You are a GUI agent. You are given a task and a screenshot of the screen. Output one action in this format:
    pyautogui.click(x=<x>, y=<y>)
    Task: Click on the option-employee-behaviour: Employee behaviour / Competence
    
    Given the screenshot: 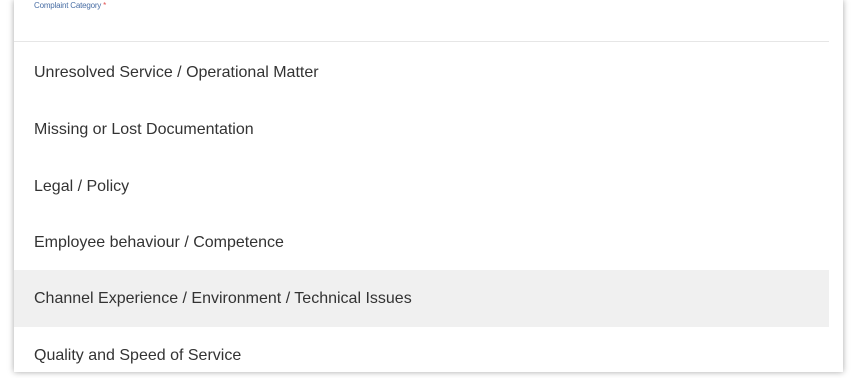 What is the action you would take?
    pyautogui.click(x=421, y=242)
    